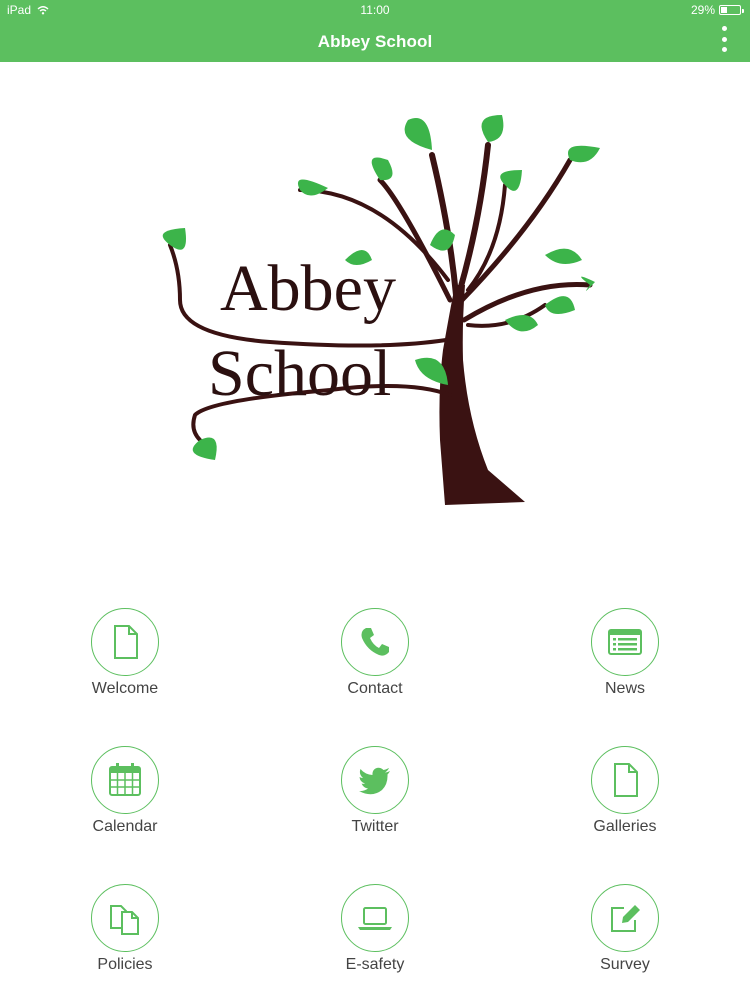 The width and height of the screenshot is (750, 1000). I want to click on menu-item-label: Galleries, so click(625, 826).